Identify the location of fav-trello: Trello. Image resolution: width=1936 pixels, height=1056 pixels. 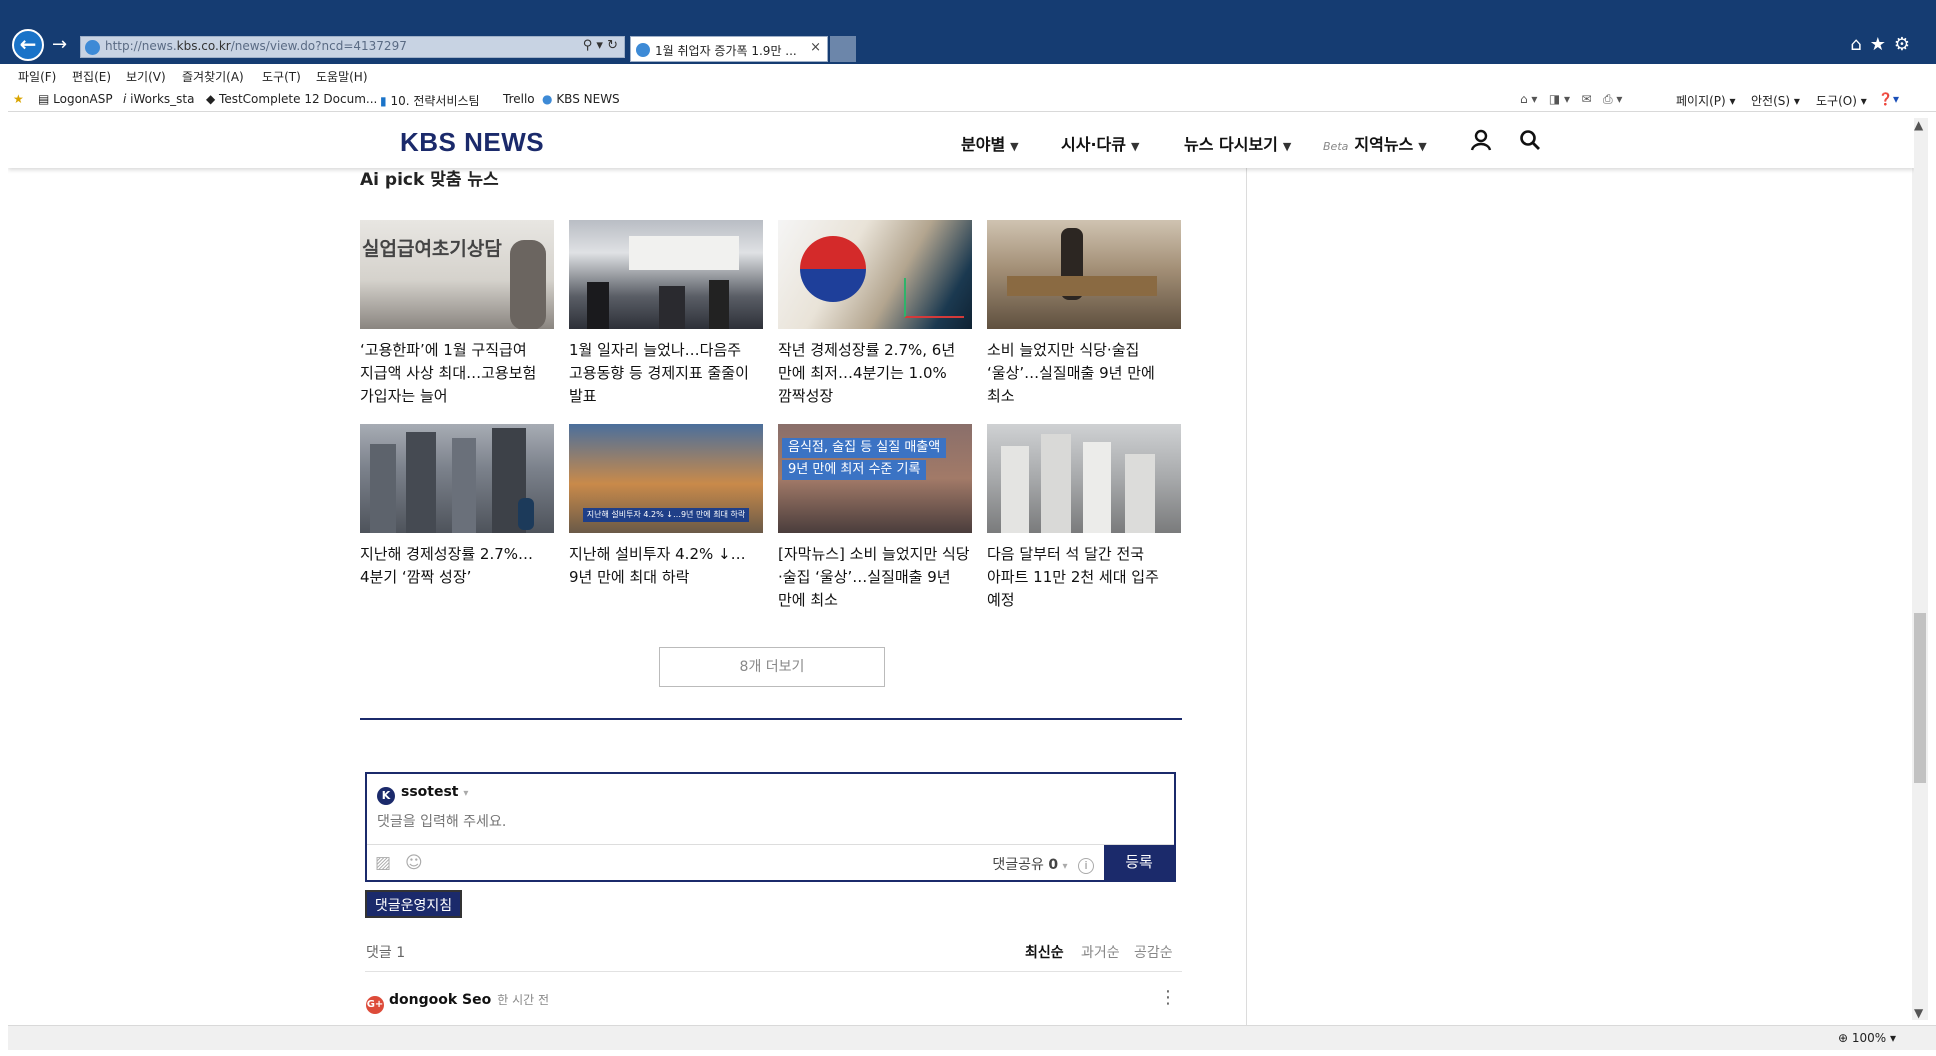
(519, 99).